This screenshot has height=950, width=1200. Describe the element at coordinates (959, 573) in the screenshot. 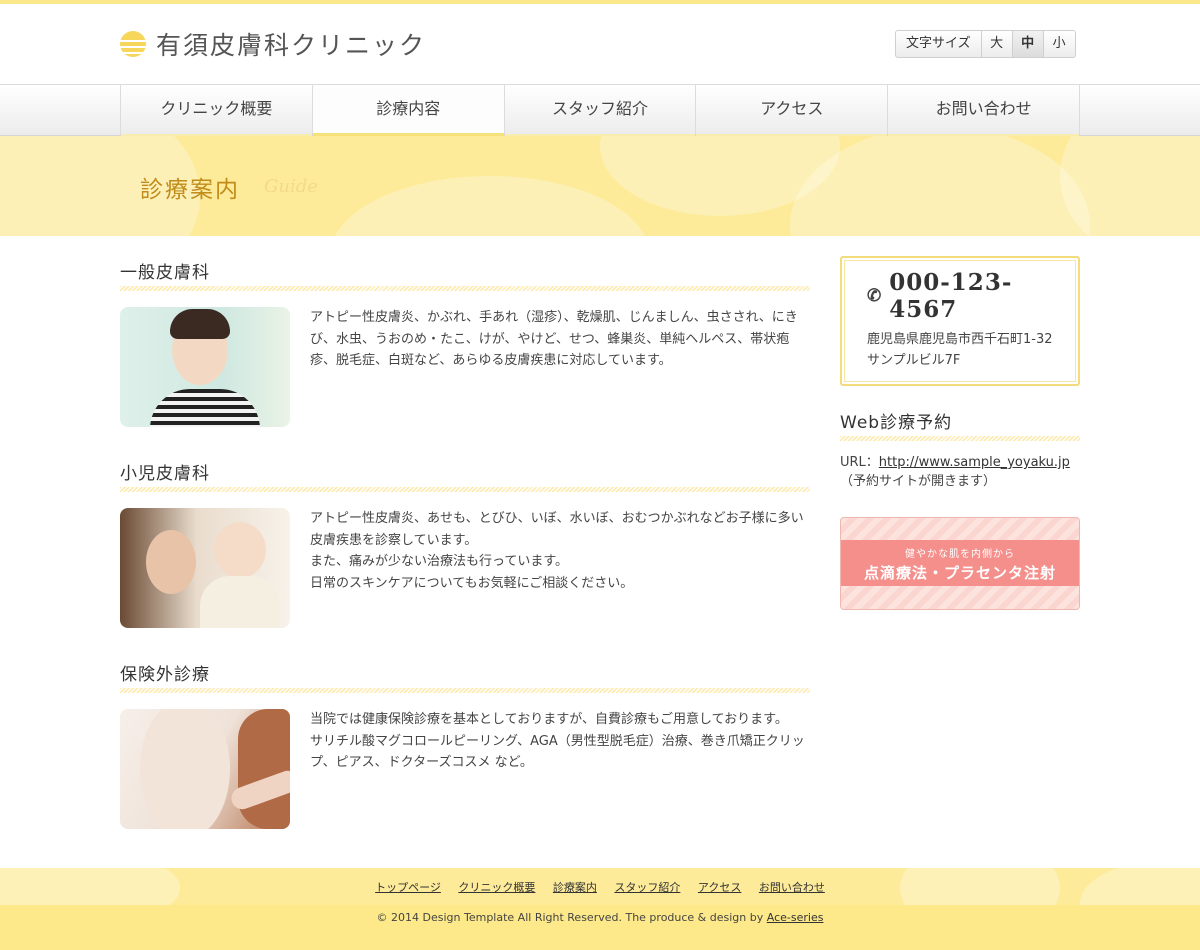

I see `promo-heading: 点滴療法・プラセンタ注射` at that location.